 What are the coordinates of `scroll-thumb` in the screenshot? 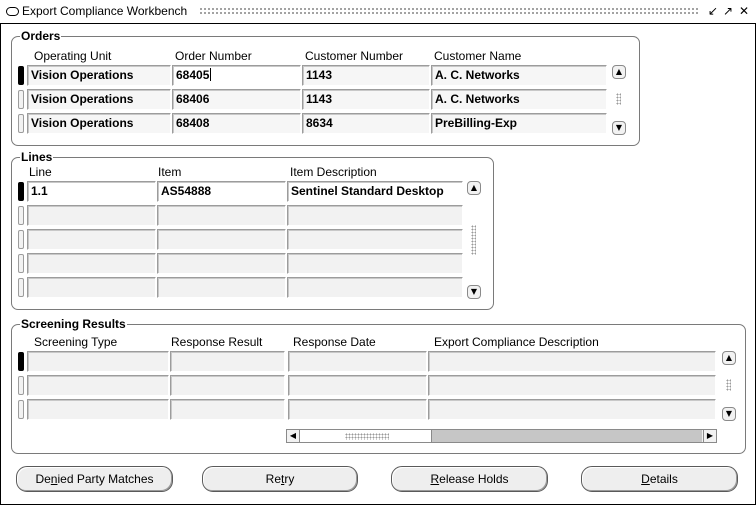 It's located at (366, 436).